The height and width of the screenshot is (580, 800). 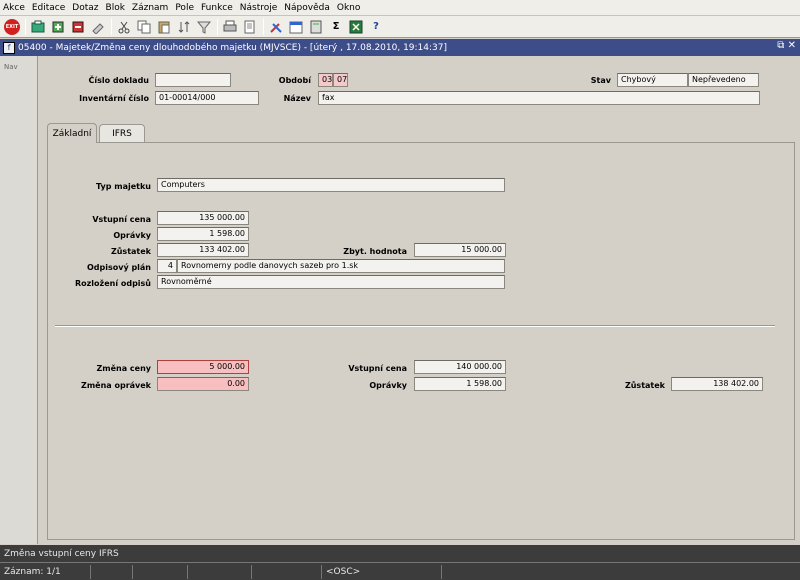 I want to click on edit-icon, so click(x=250, y=27).